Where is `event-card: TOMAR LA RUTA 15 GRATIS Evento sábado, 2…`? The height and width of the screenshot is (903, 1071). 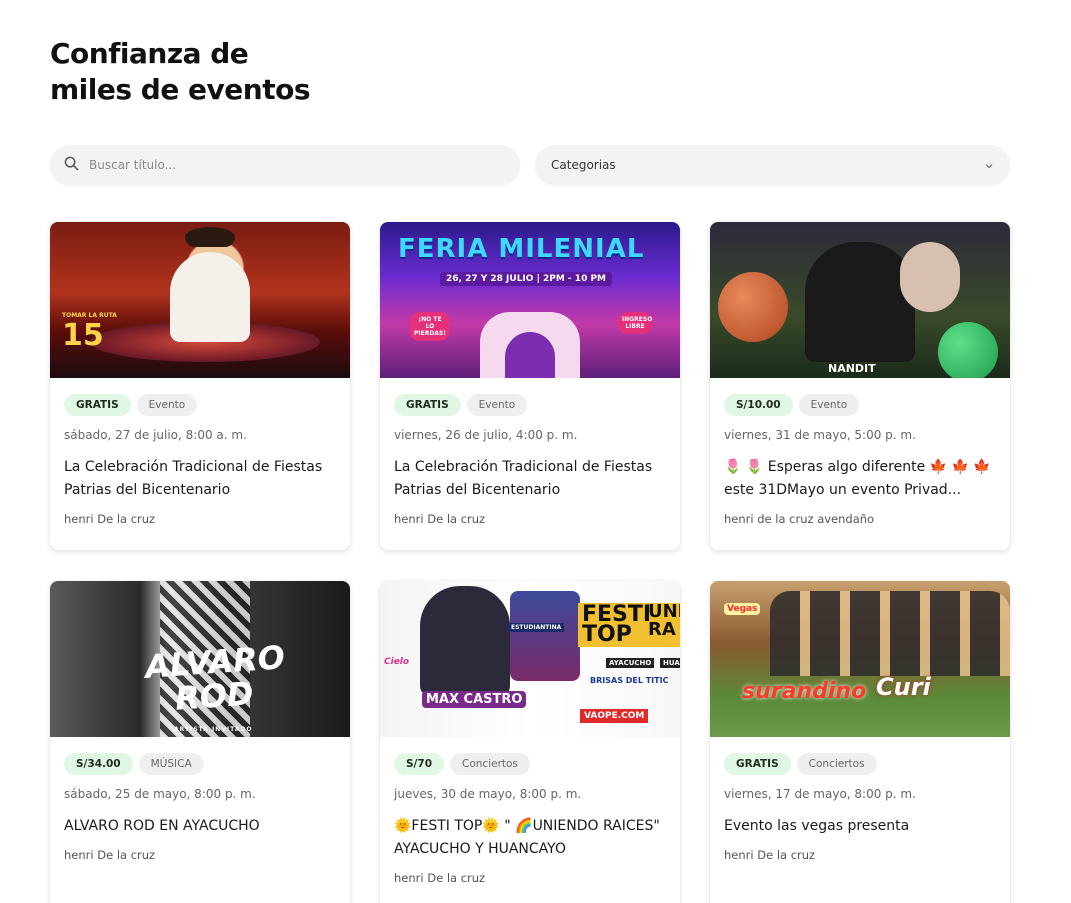 event-card: TOMAR LA RUTA 15 GRATIS Evento sábado, 2… is located at coordinates (200, 386).